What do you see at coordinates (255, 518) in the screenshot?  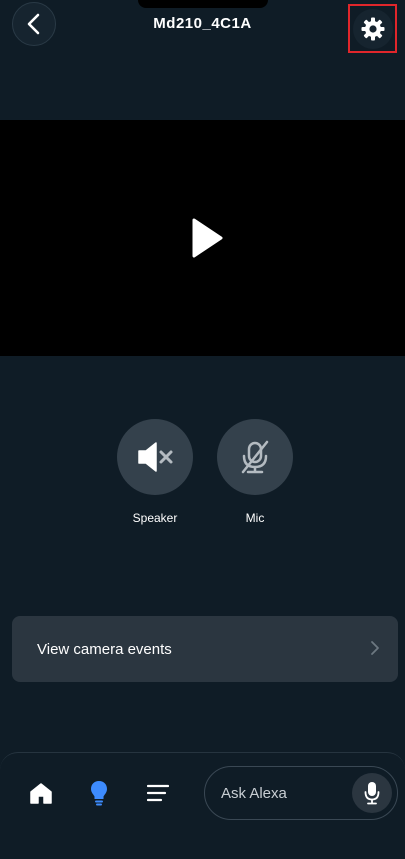 I see `mic-label: Mic` at bounding box center [255, 518].